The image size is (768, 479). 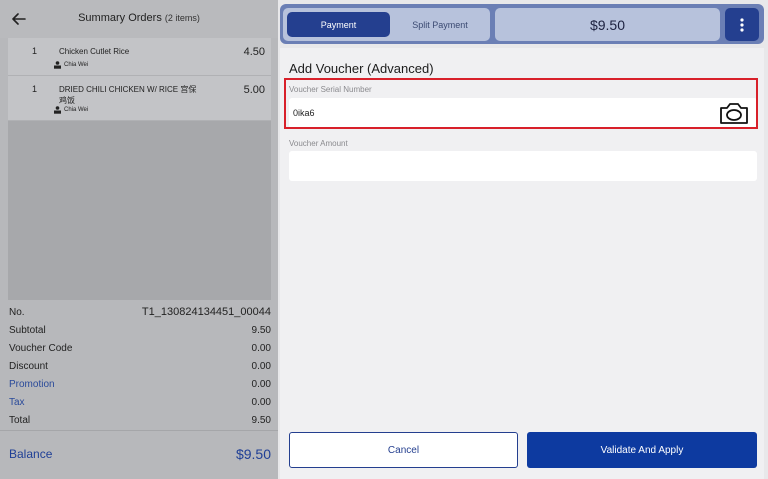 I want to click on order-number-value: T1_130824134451_00044, so click(x=206, y=312).